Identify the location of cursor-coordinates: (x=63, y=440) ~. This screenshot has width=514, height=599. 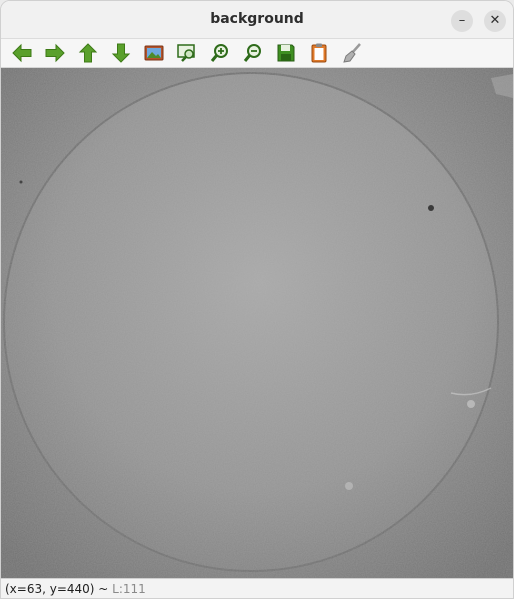
(59, 589).